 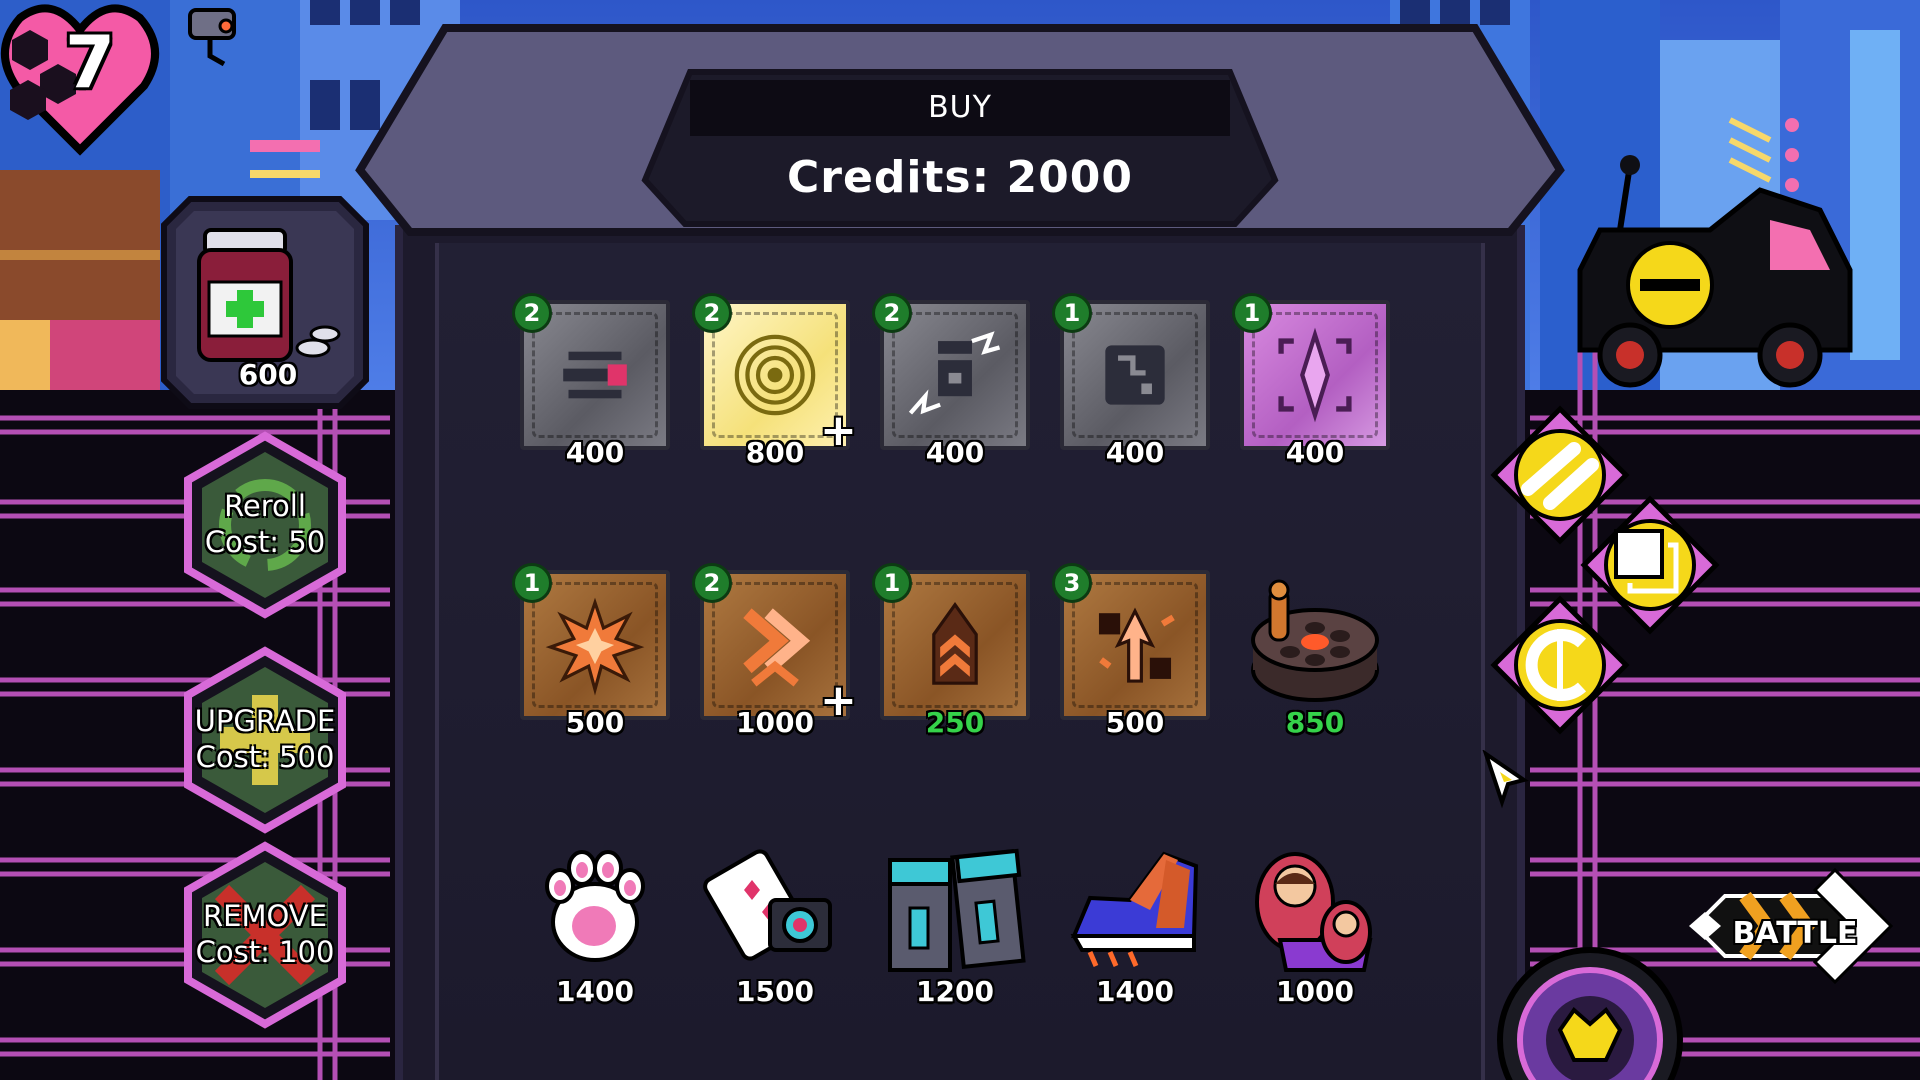 What do you see at coordinates (955, 722) in the screenshot?
I see `card-price: 250` at bounding box center [955, 722].